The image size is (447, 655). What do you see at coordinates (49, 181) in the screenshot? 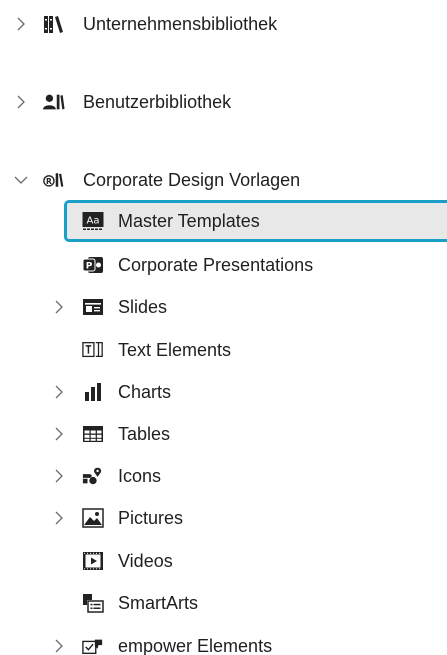
I see `svg-text: R` at bounding box center [49, 181].